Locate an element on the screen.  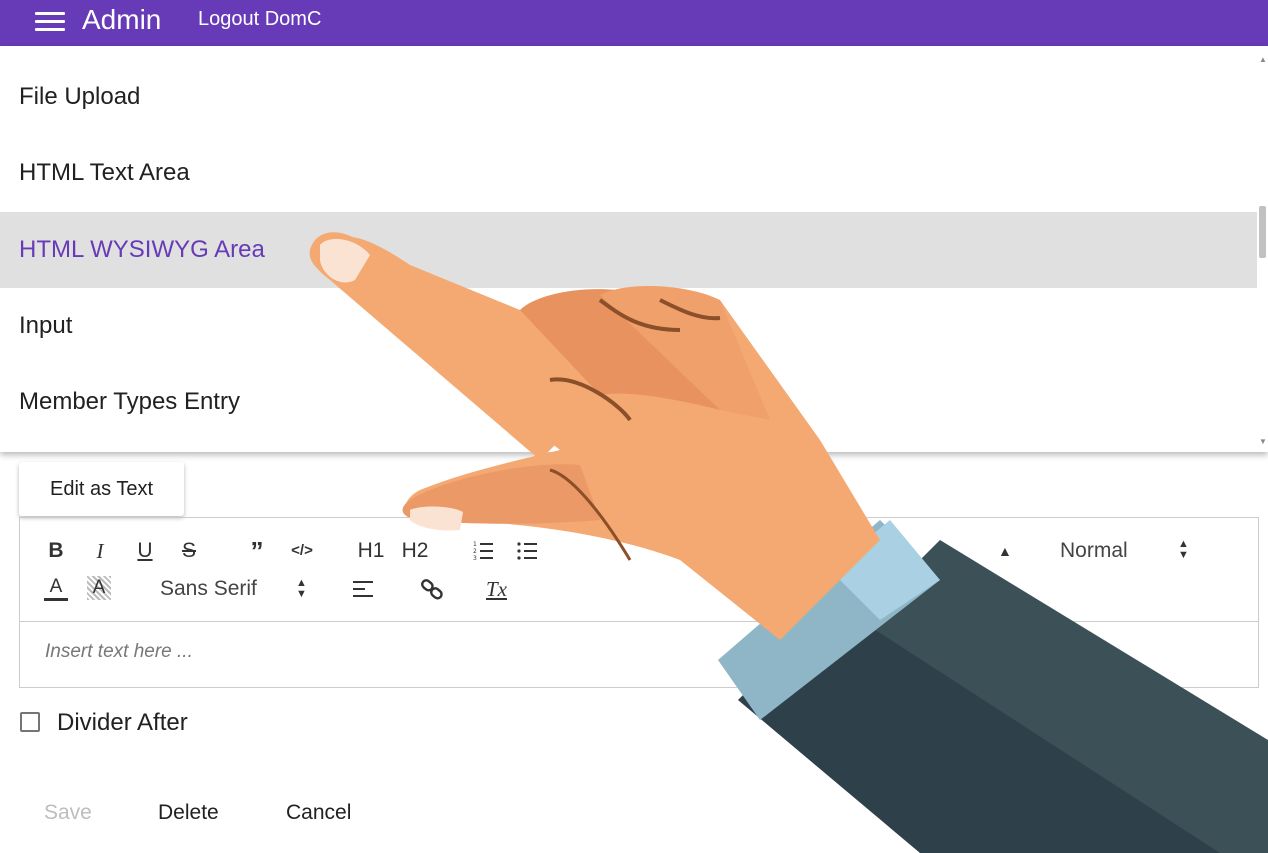
align-left-icon is located at coordinates (363, 589).